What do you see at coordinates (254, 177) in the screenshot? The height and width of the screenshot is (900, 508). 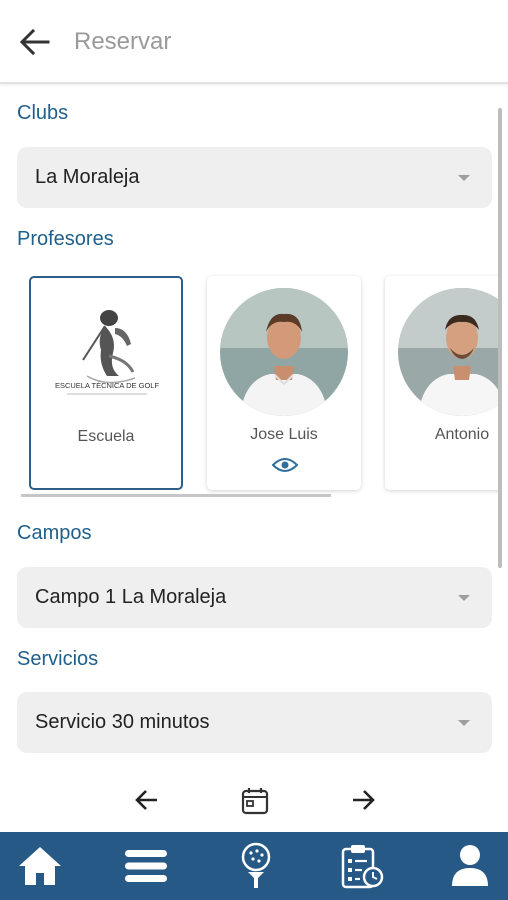 I see `clubs-select: La Moraleja` at bounding box center [254, 177].